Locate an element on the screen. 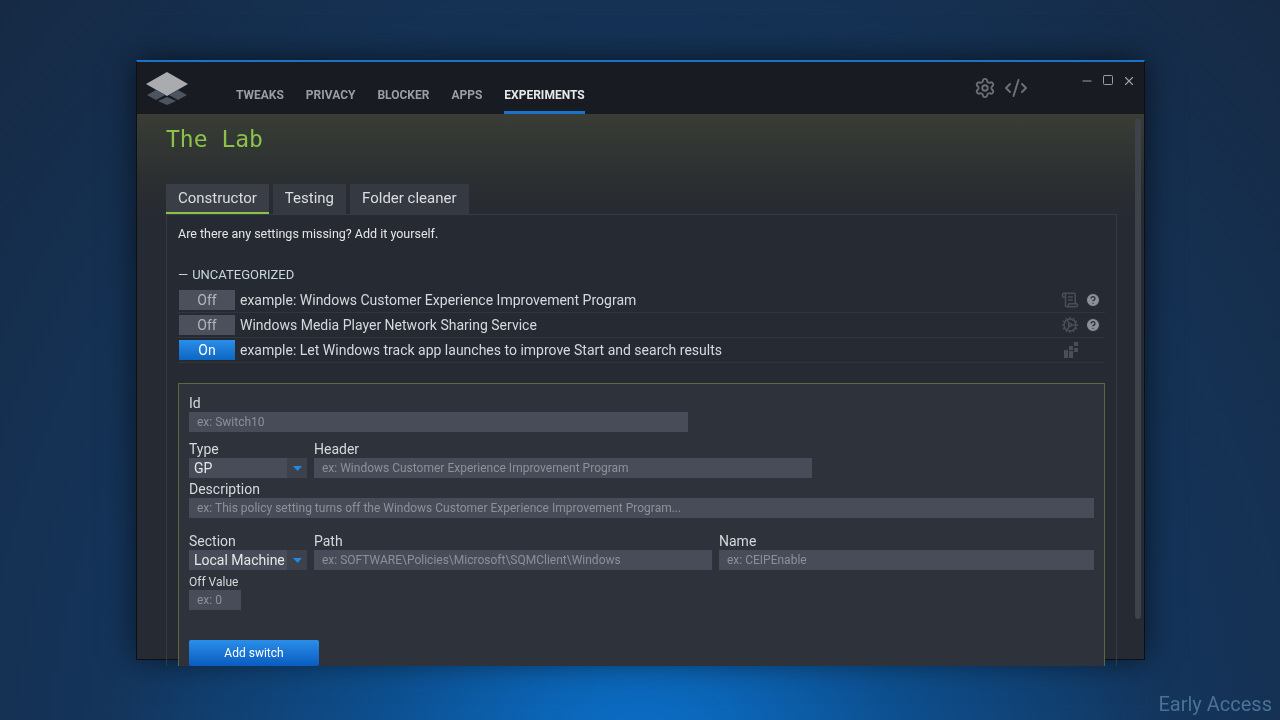 Image resolution: width=1280 pixels, height=720 pixels. dropdown: Local Machine is located at coordinates (248, 560).